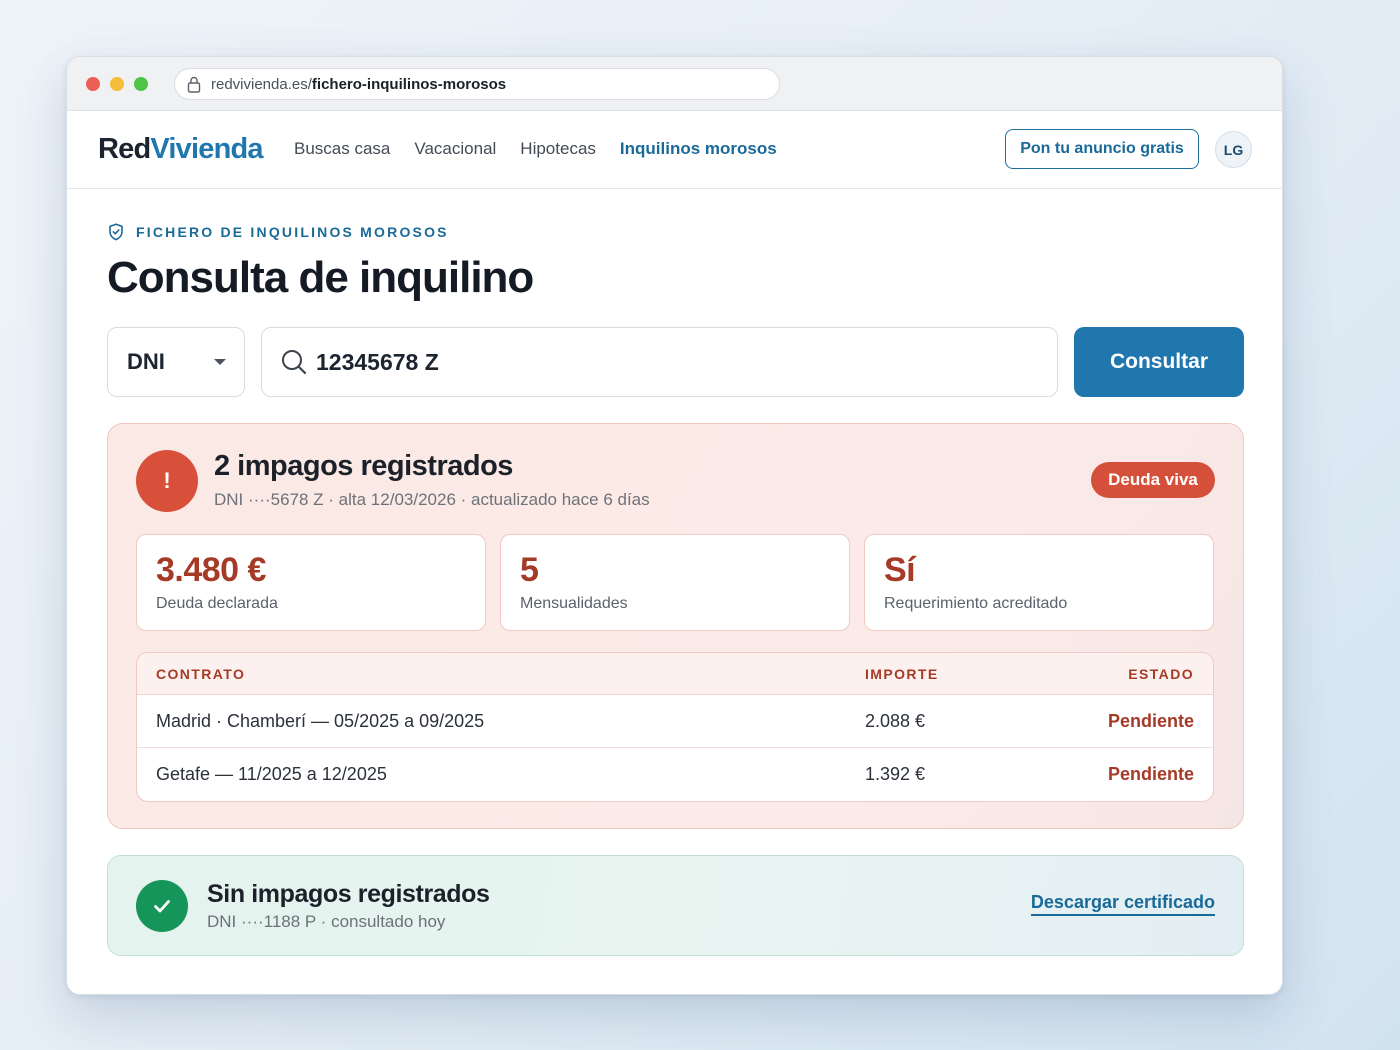  What do you see at coordinates (900, 570) in the screenshot?
I see `stat-value: Sí` at bounding box center [900, 570].